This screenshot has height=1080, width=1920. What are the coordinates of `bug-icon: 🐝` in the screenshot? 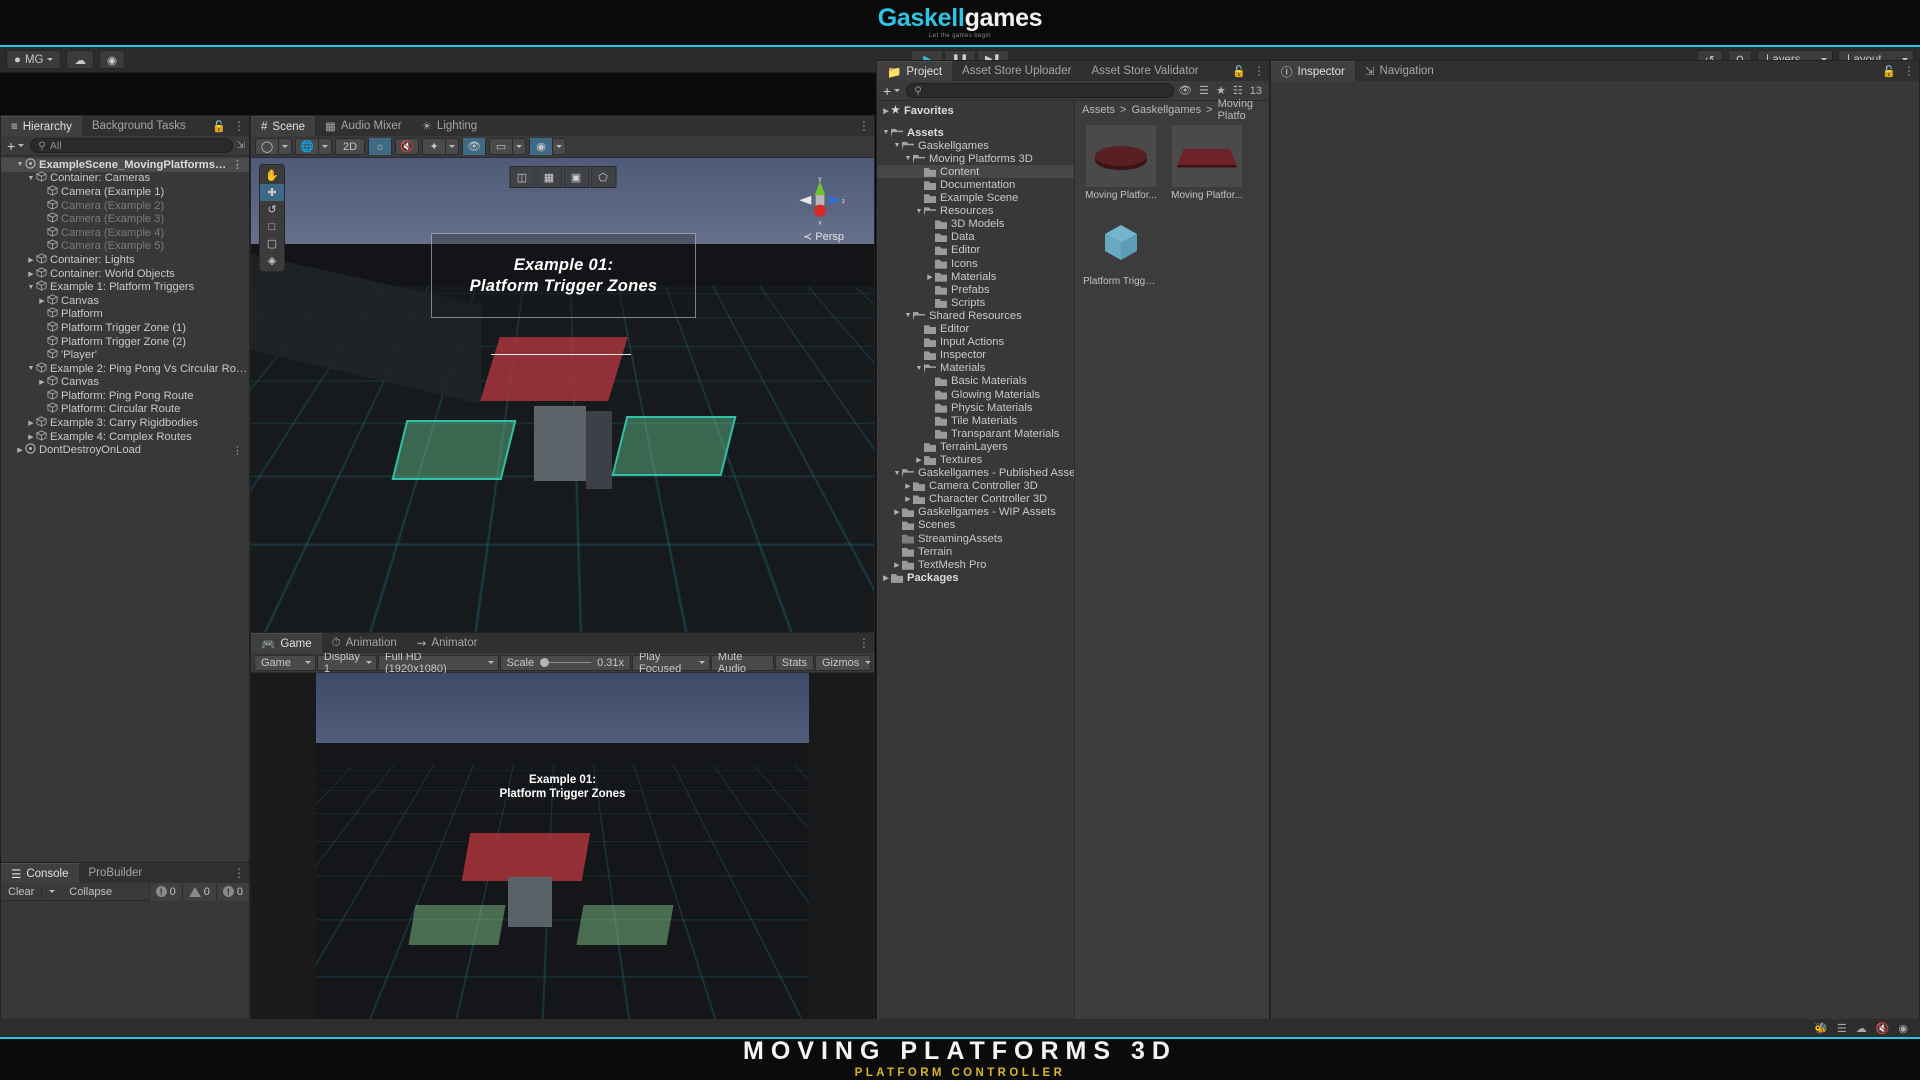 It's located at (1821, 1028).